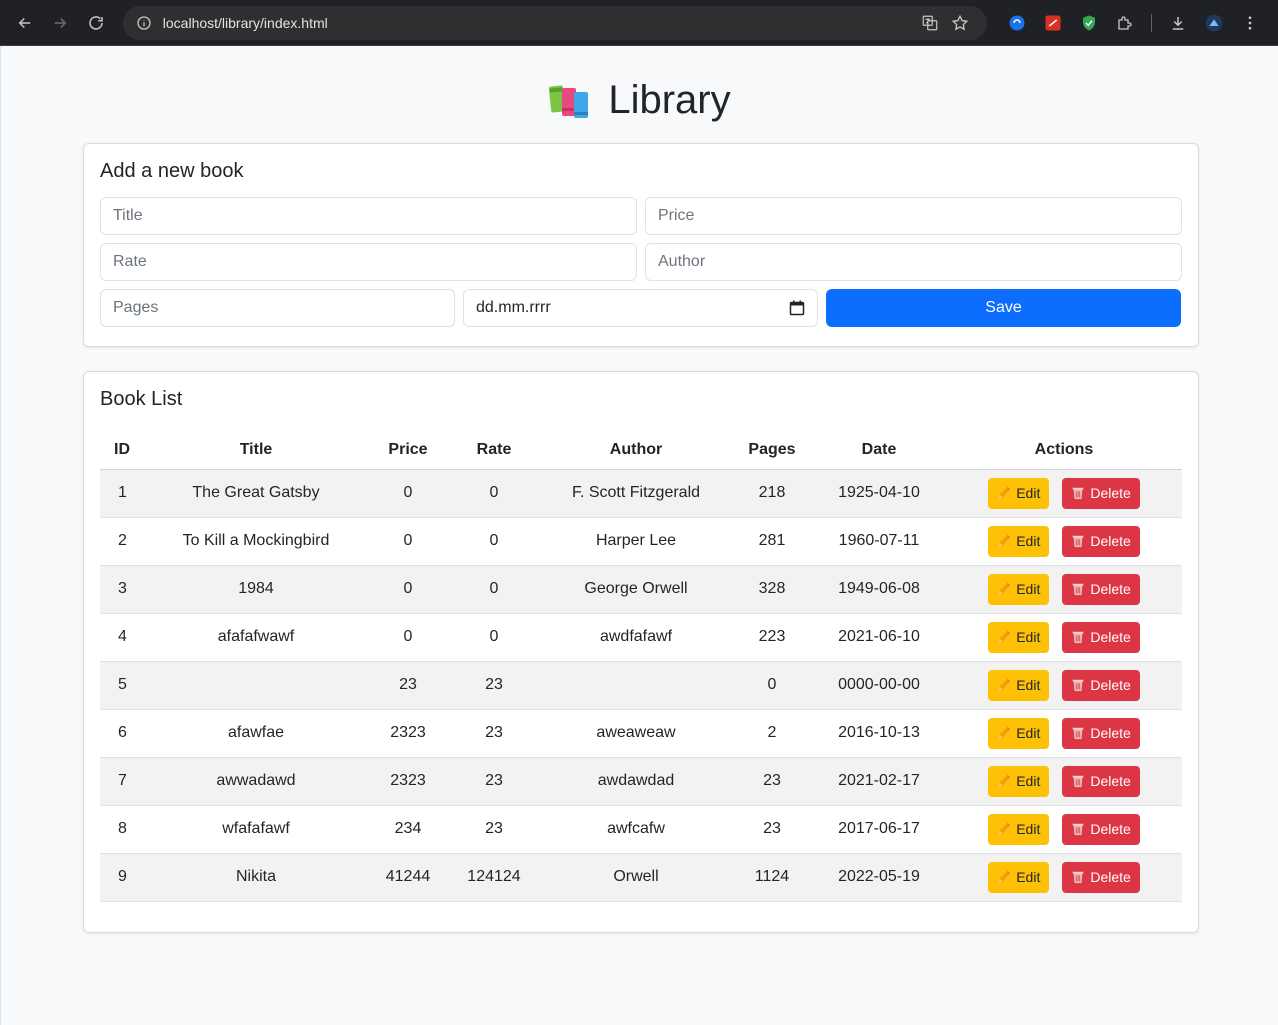 The image size is (1278, 1025). I want to click on title-input: Title, so click(368, 216).